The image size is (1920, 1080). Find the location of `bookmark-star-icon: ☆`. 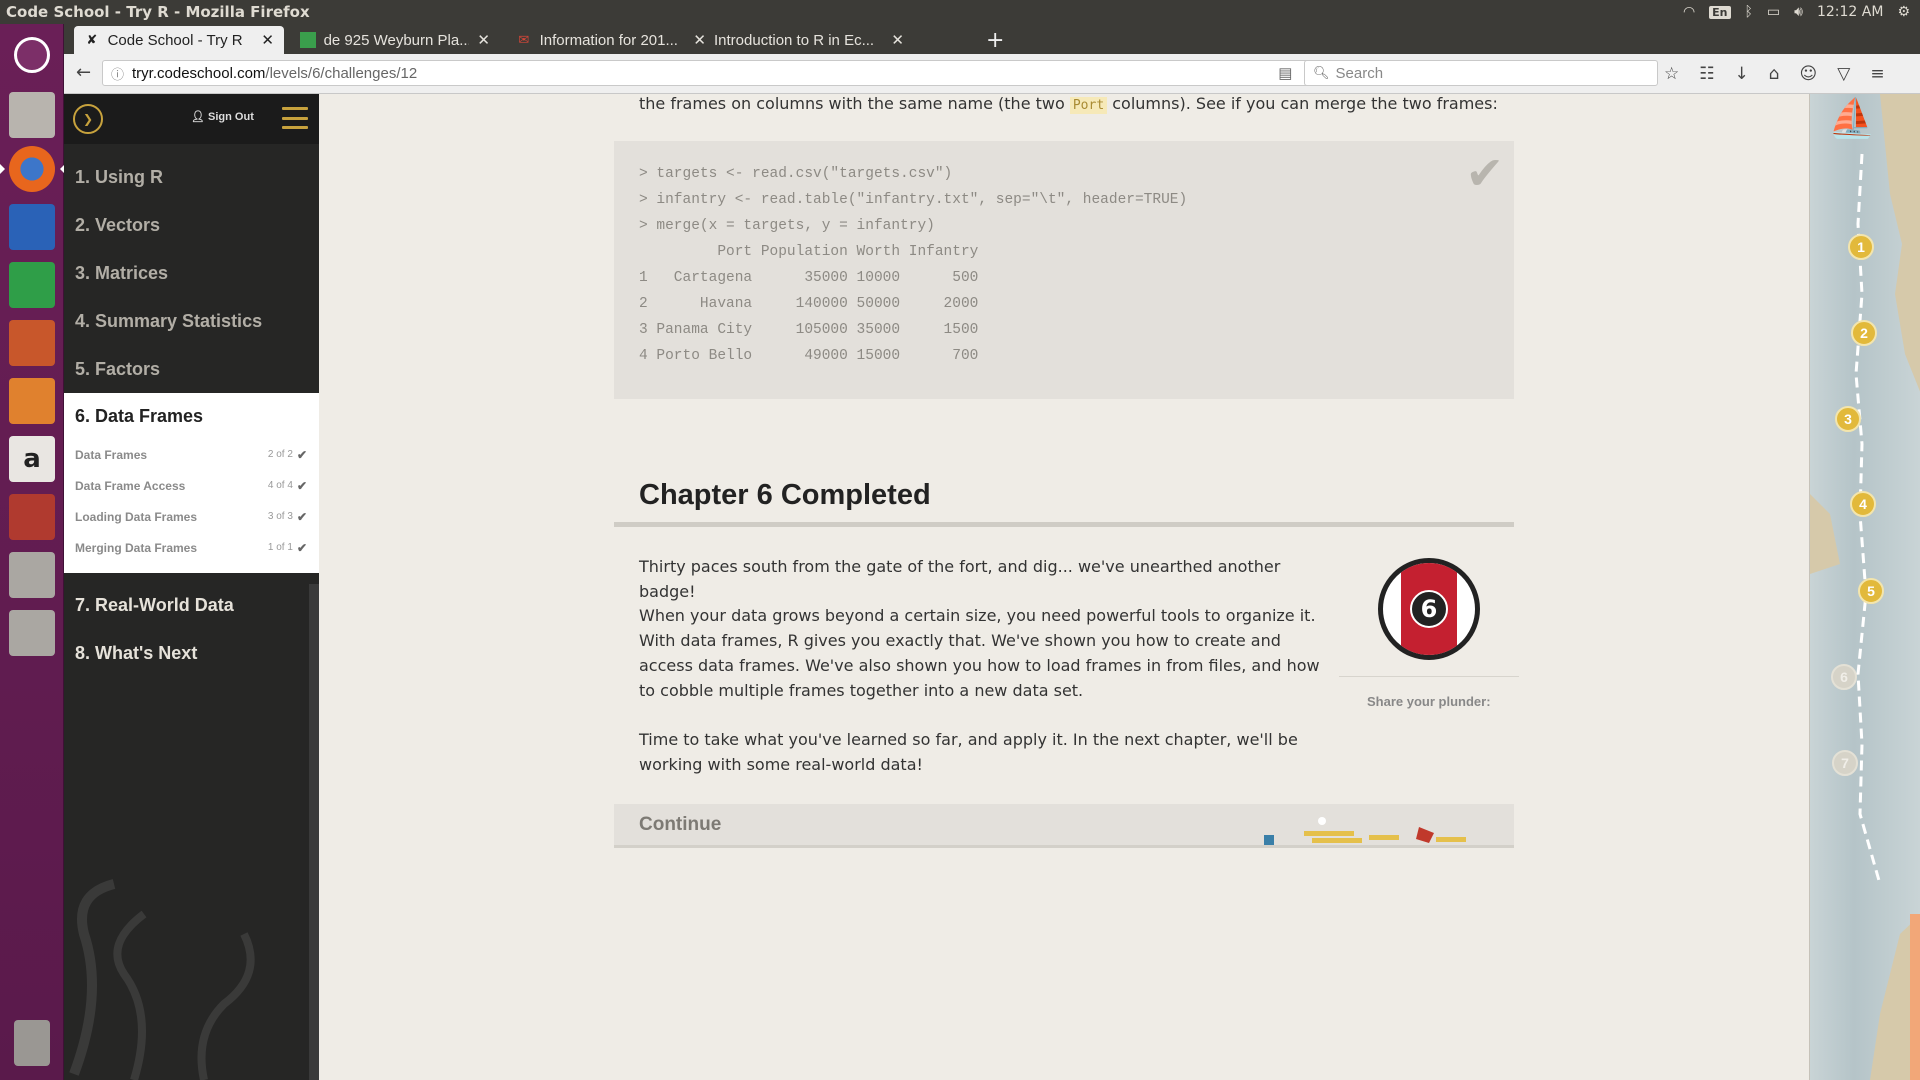

bookmark-star-icon: ☆ is located at coordinates (1671, 74).